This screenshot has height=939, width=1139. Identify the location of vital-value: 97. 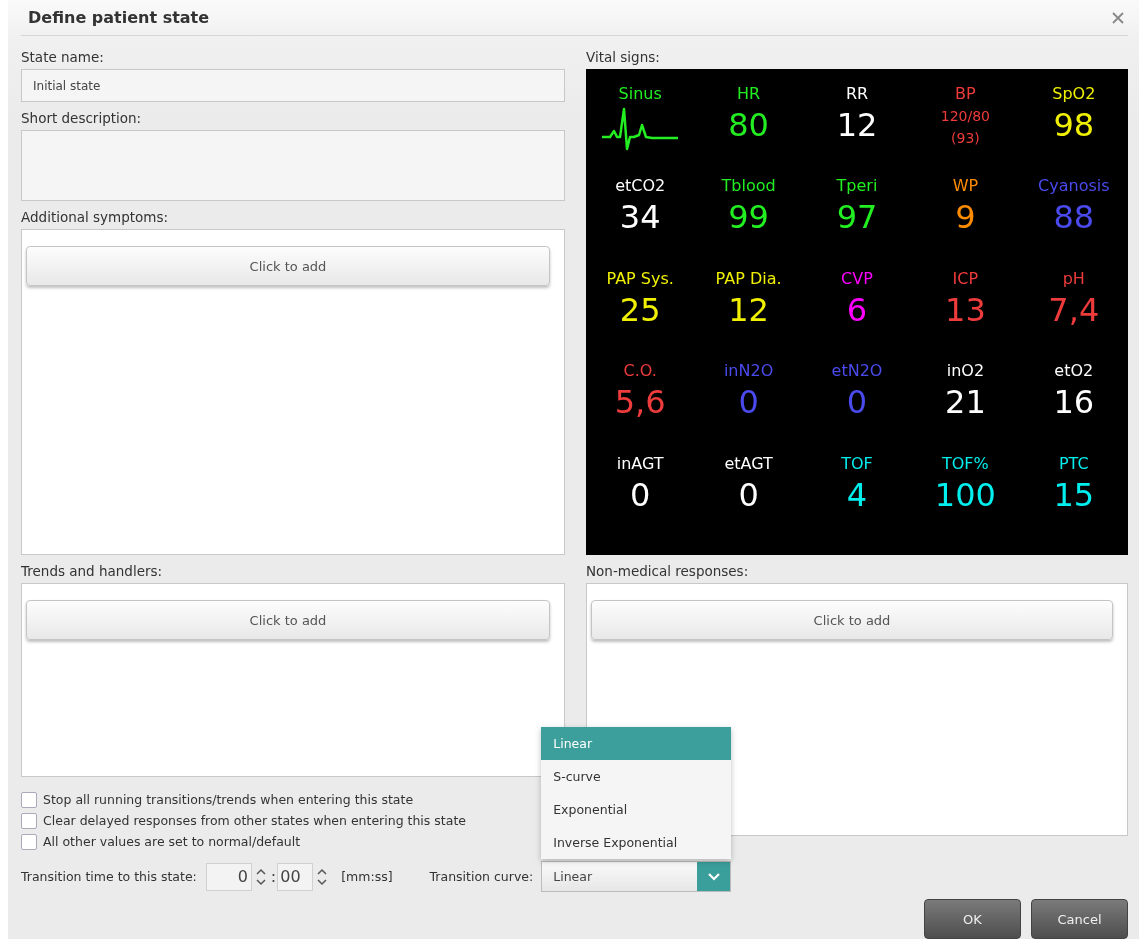
(857, 217).